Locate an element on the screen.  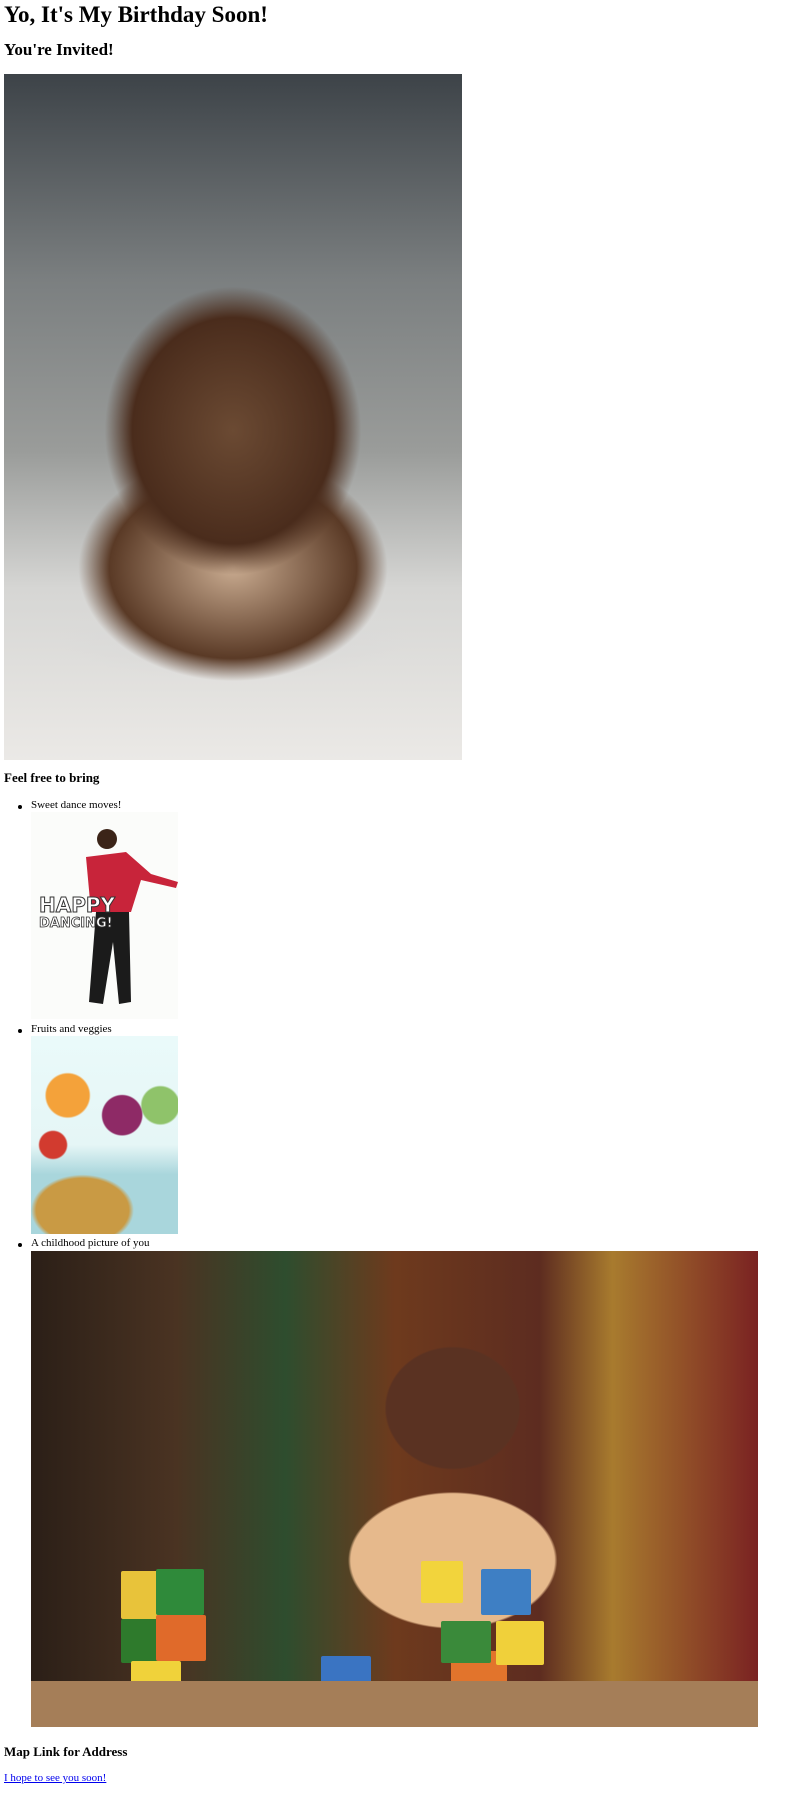
page-title: Yo, It's My Birthday Soon! is located at coordinates (136, 14).